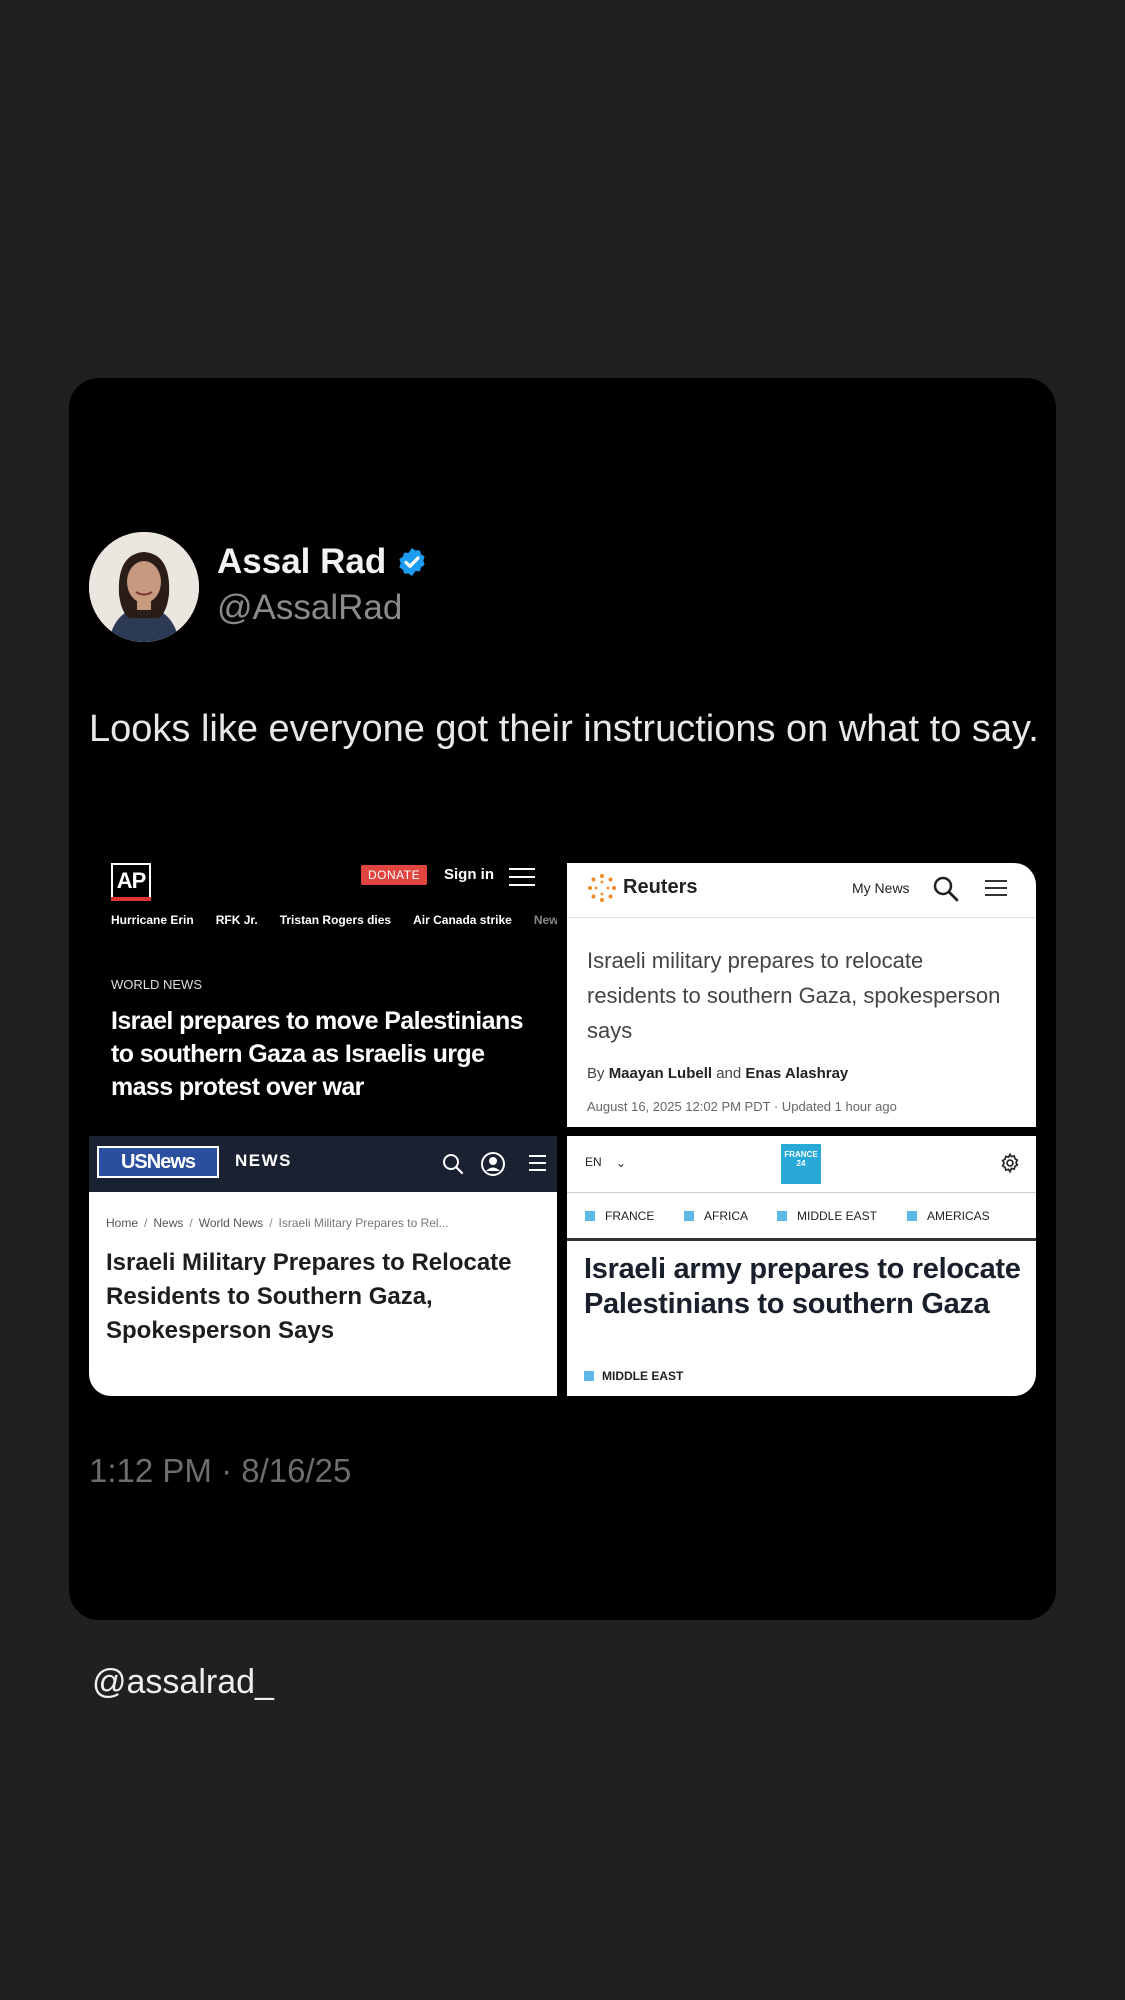  What do you see at coordinates (522, 880) in the screenshot?
I see `ap-menu-icon` at bounding box center [522, 880].